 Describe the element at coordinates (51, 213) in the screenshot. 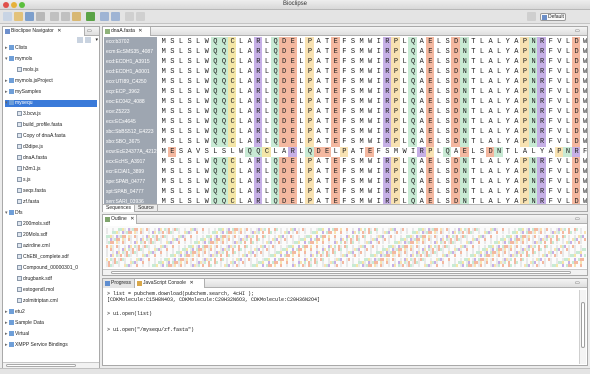

I see `tree-item: ▾ Dfs` at that location.